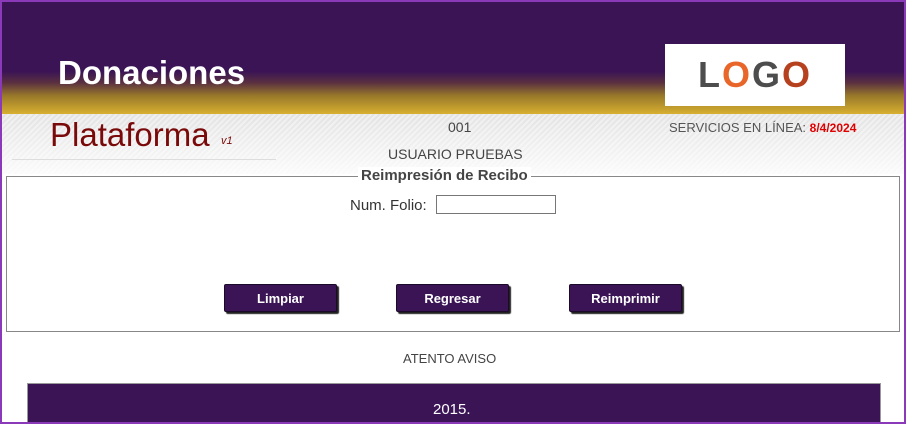 The image size is (906, 424). What do you see at coordinates (450, 358) in the screenshot?
I see `notice-title: ATENTO AVISO` at bounding box center [450, 358].